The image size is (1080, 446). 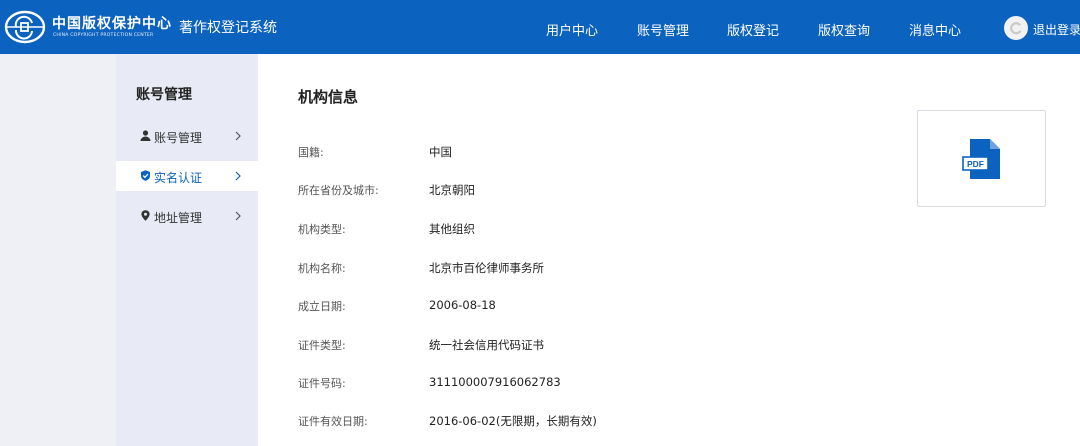 I want to click on brand-name: 中国版权保护中心, so click(x=112, y=24).